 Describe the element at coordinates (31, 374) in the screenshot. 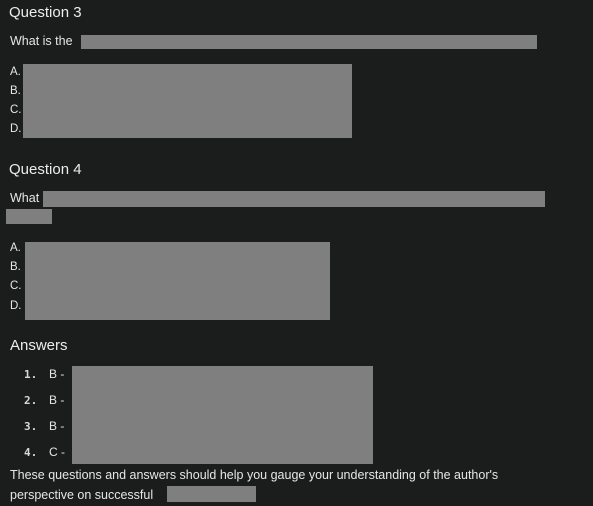

I see `answer-1-number: 1.` at that location.